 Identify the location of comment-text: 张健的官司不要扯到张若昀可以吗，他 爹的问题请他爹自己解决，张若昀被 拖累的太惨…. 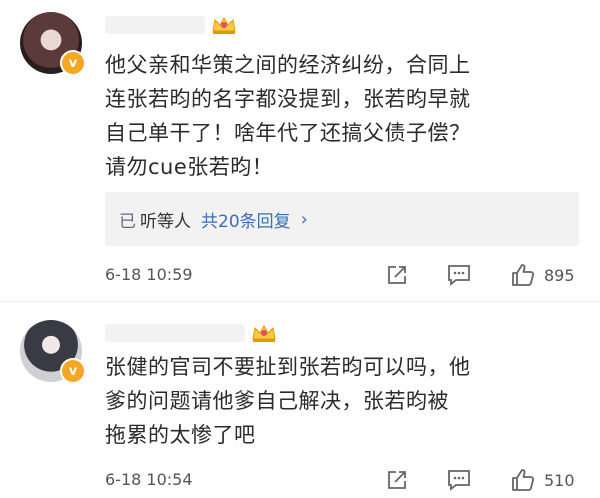
(288, 401).